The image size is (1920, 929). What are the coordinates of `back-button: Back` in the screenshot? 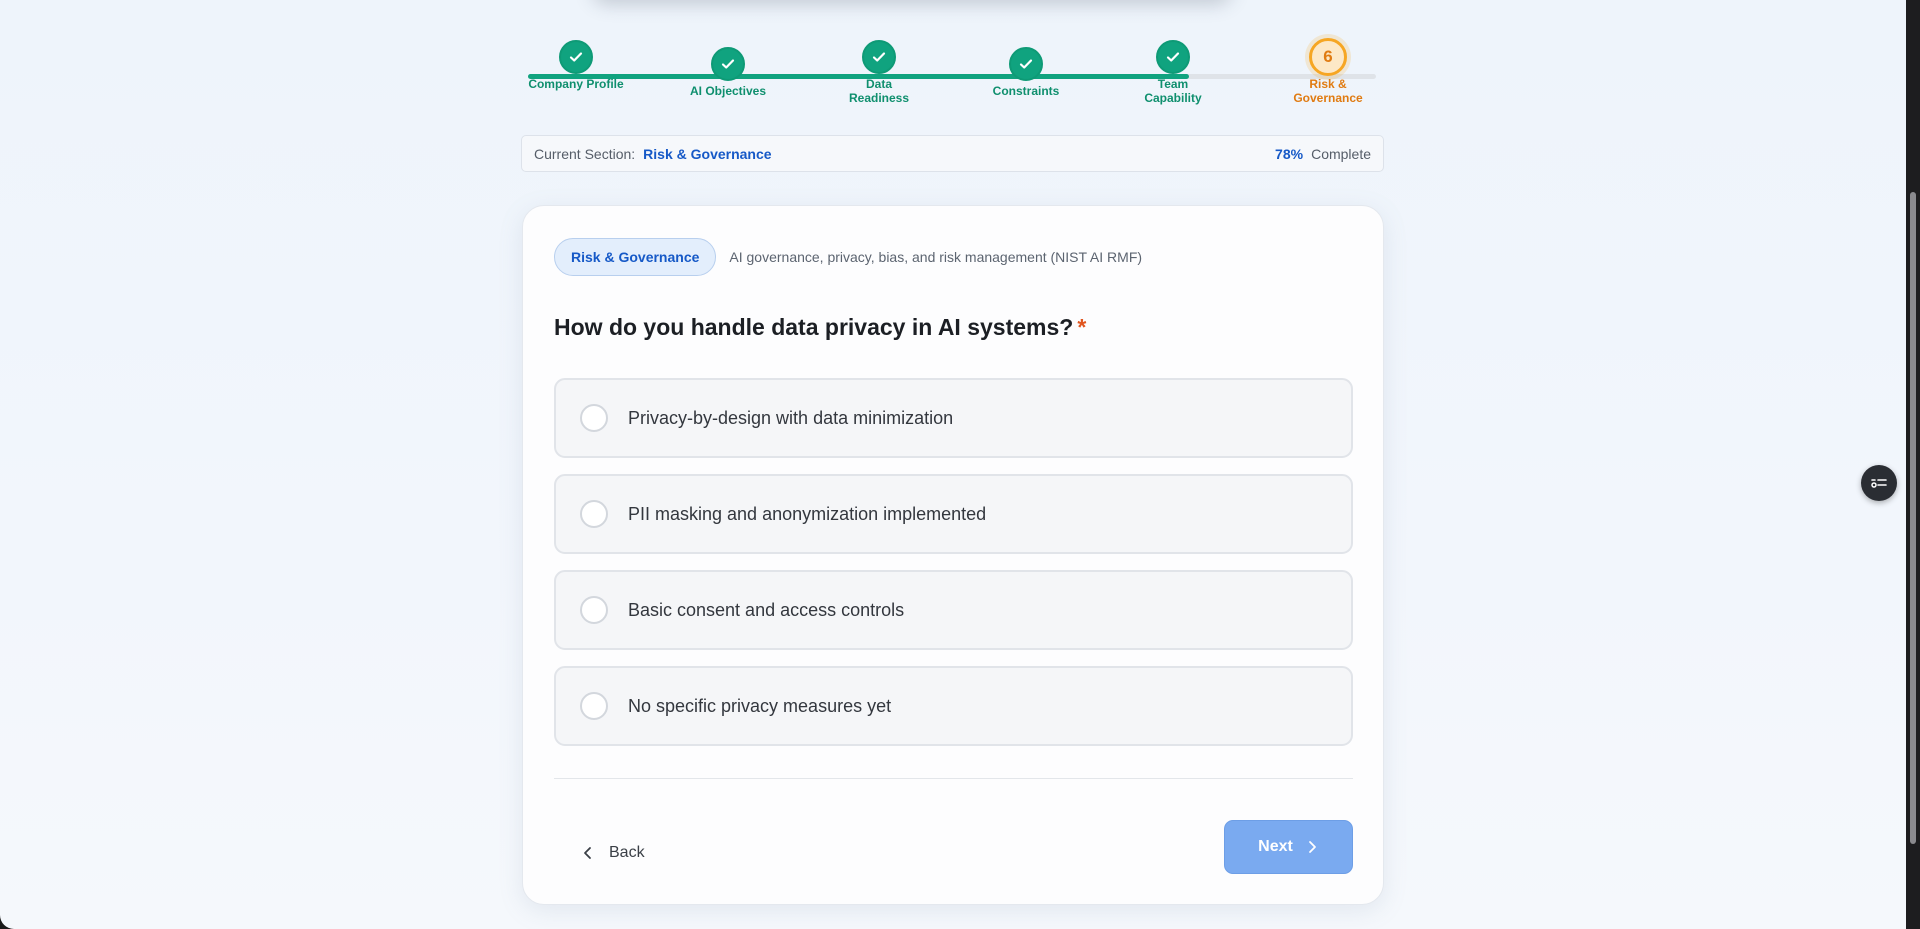 It's located at (613, 853).